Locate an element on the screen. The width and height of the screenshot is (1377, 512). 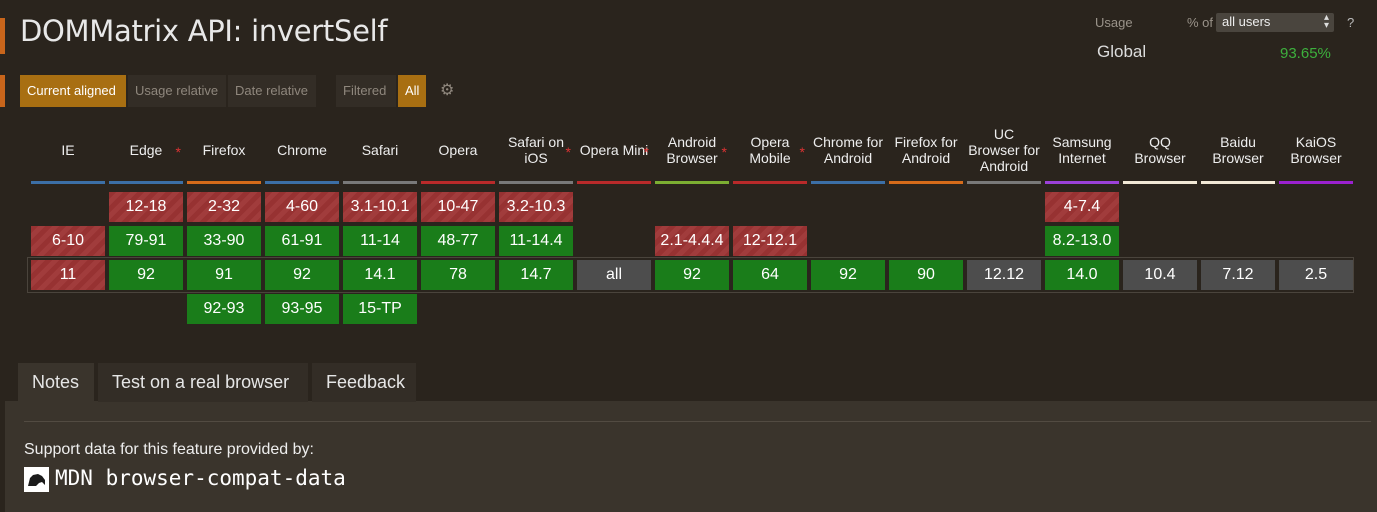
support-cell: 11-14.4 is located at coordinates (536, 241).